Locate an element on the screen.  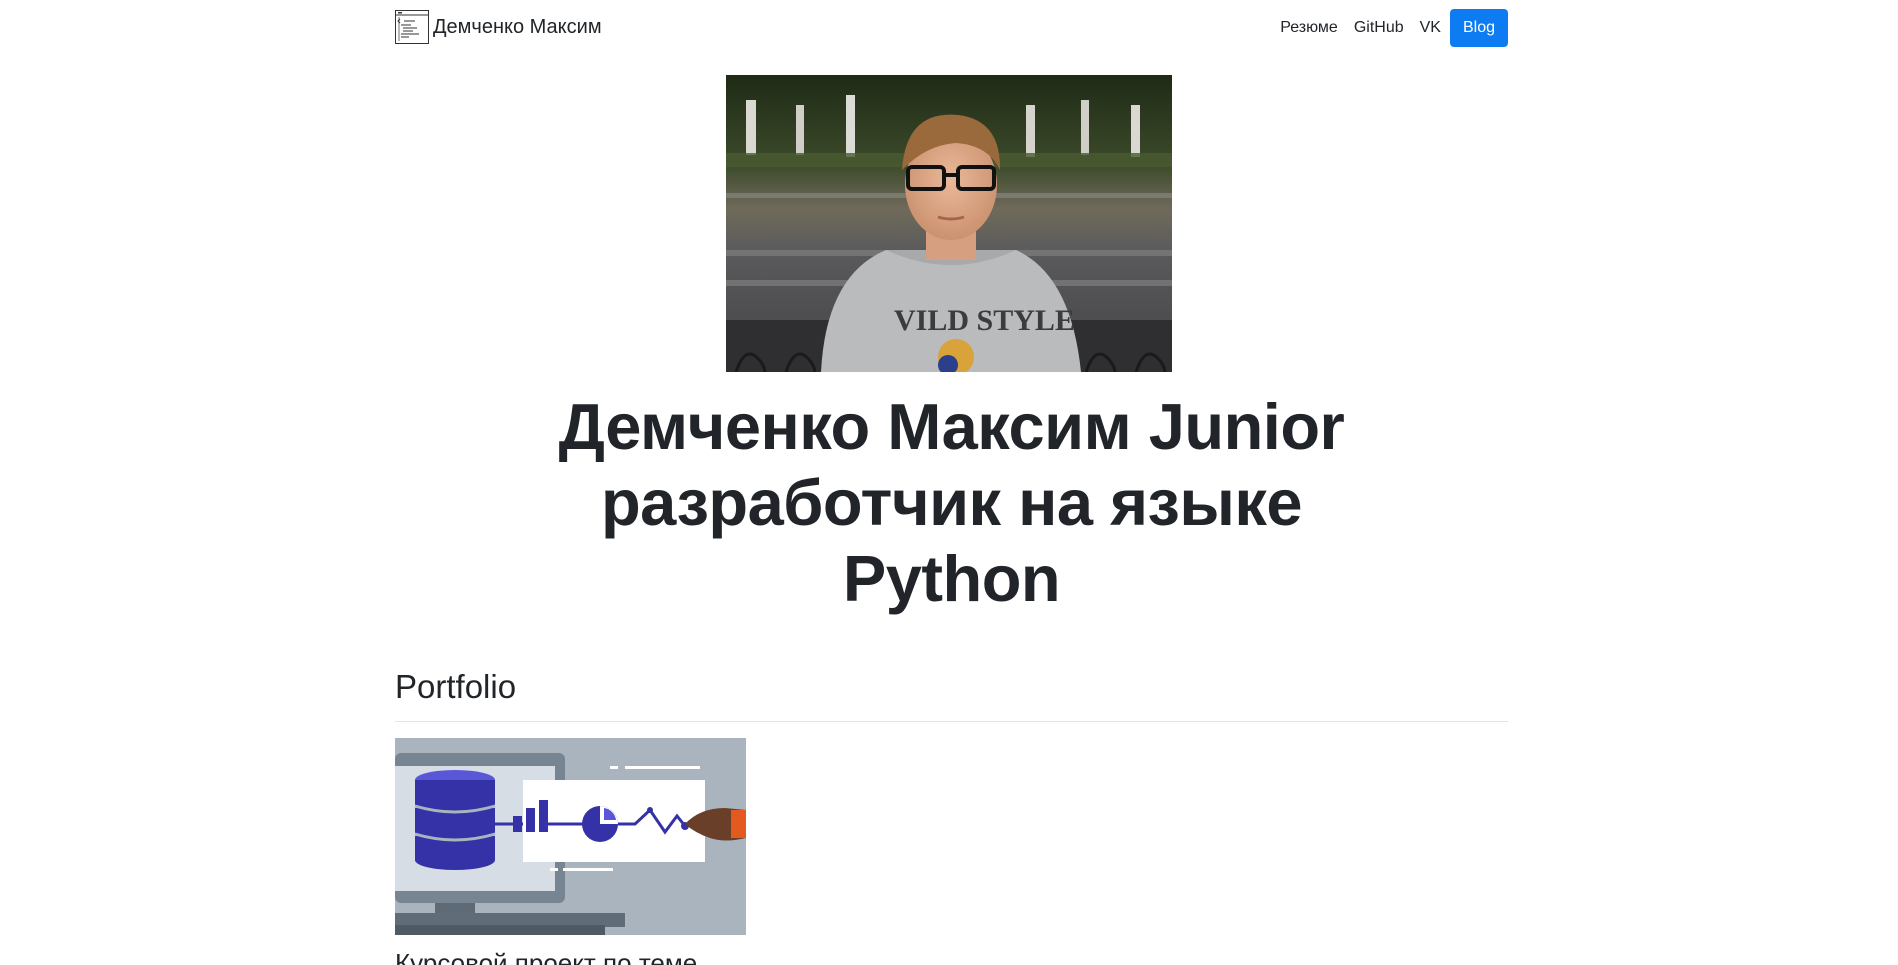
nav-link-github: GitHub is located at coordinates (1379, 28).